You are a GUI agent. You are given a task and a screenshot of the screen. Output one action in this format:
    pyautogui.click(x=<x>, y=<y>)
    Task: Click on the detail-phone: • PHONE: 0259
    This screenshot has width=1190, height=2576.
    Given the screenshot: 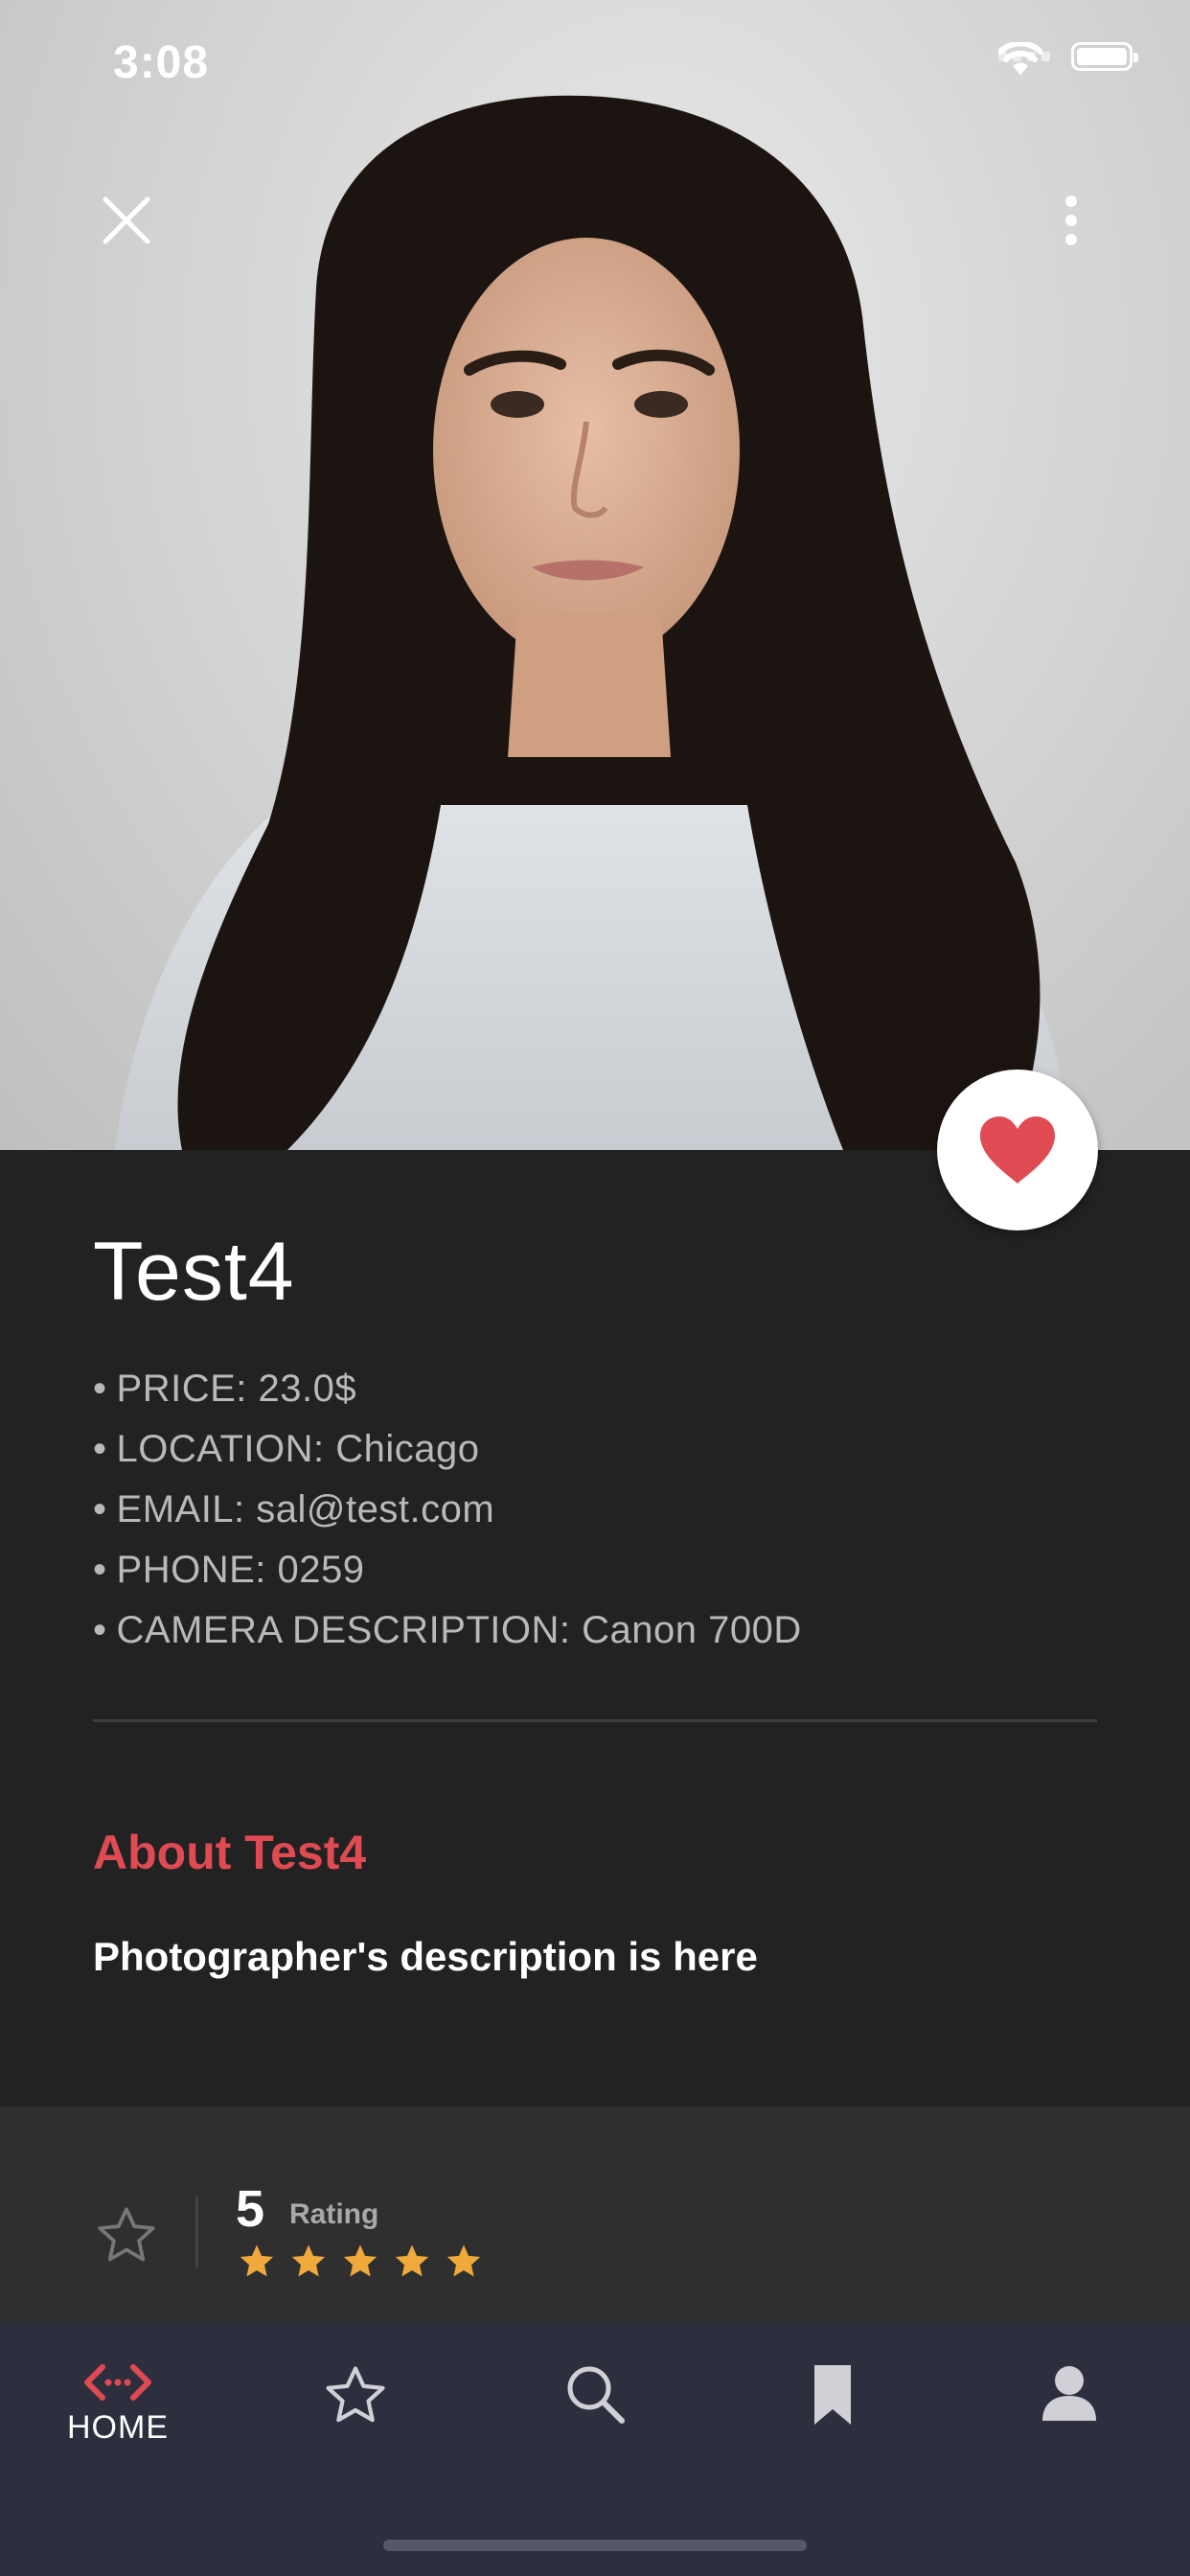 What is the action you would take?
    pyautogui.click(x=229, y=1570)
    